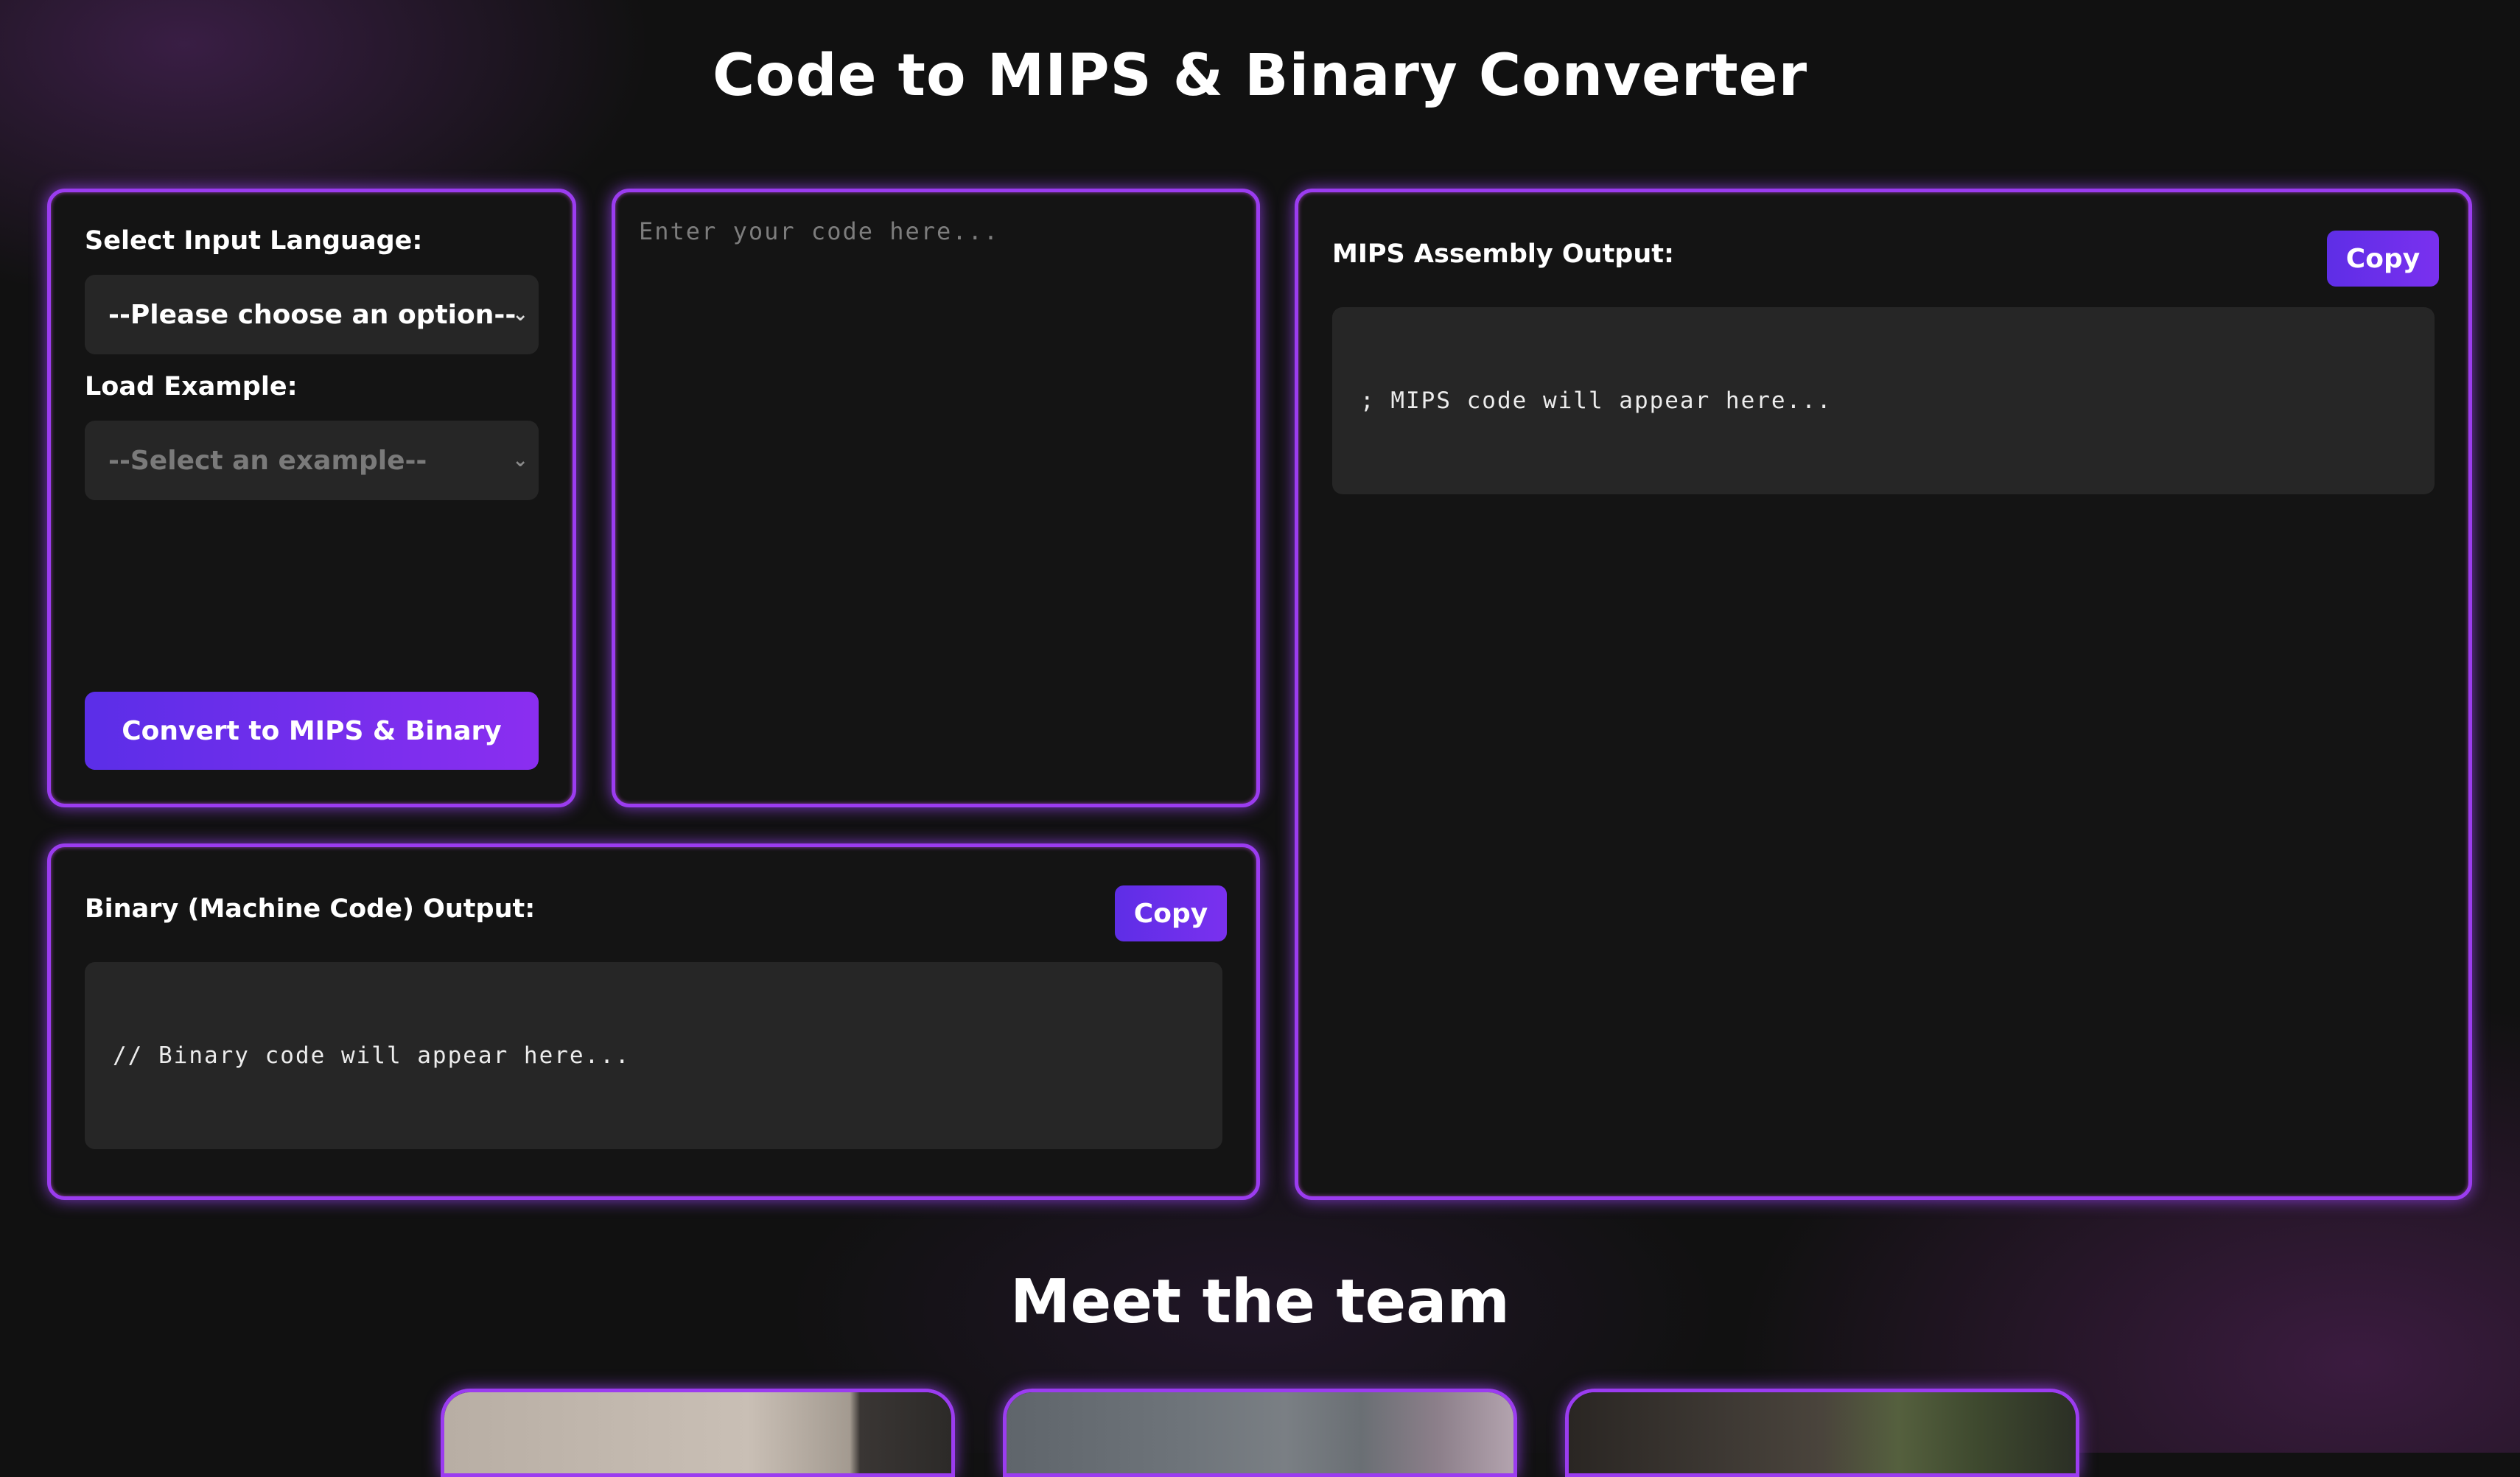 The height and width of the screenshot is (1477, 2520). Describe the element at coordinates (310, 909) in the screenshot. I see `binary-output-label: Binary (Machine Code) Output:` at that location.